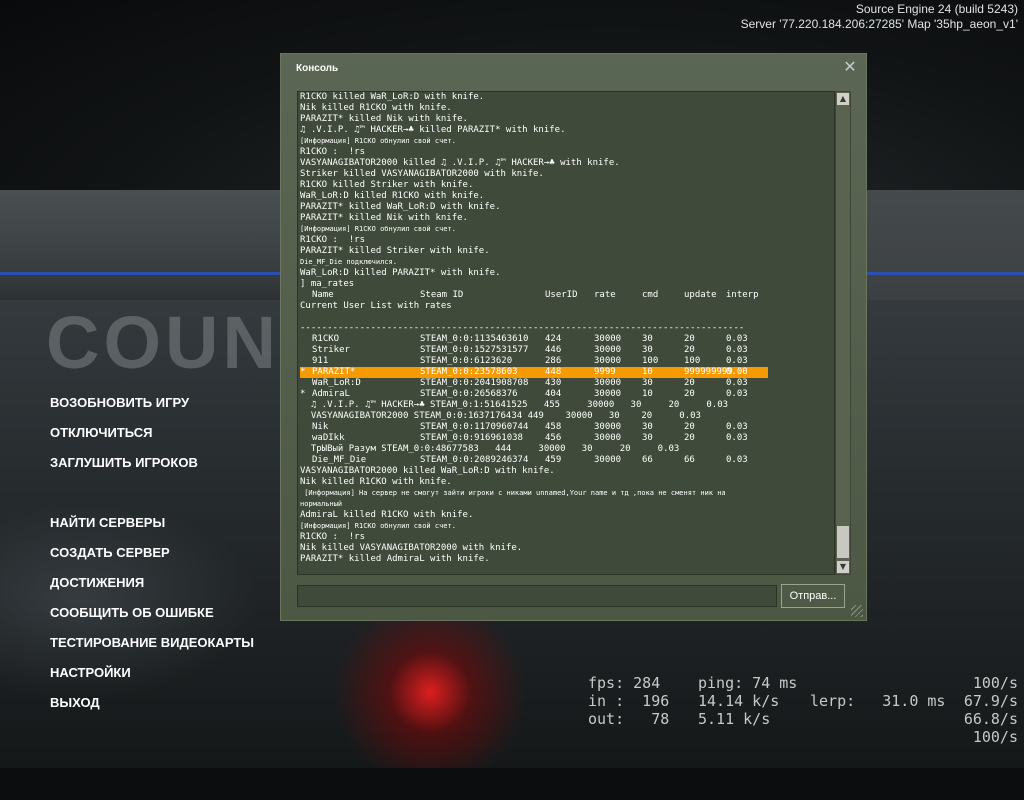 The image size is (1024, 800). Describe the element at coordinates (553, 460) in the screenshot. I see `rates-userid: 459` at that location.